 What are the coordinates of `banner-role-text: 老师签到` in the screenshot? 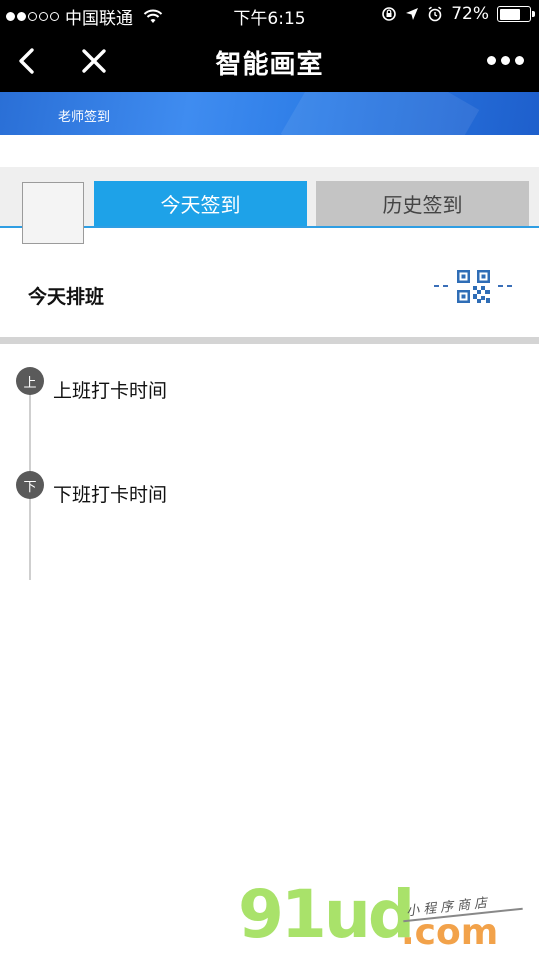 It's located at (84, 117).